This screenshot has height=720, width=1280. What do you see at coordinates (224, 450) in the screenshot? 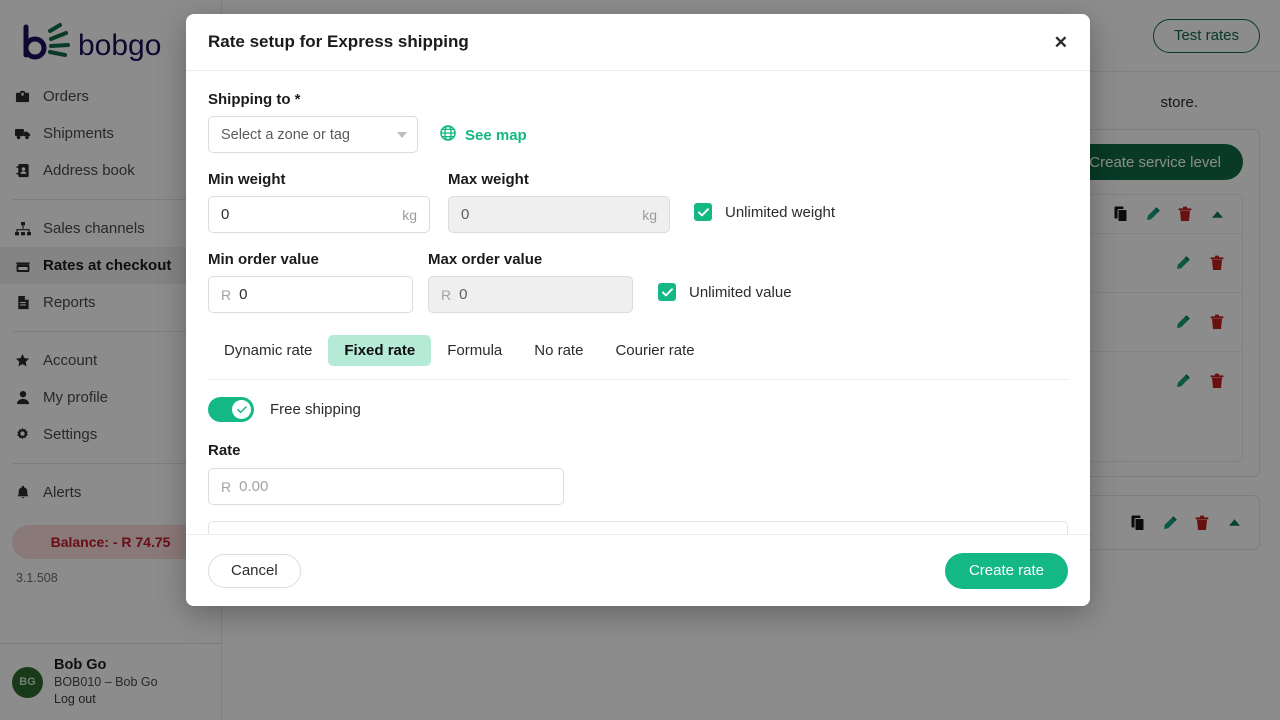
I see `rate-label: Rate` at bounding box center [224, 450].